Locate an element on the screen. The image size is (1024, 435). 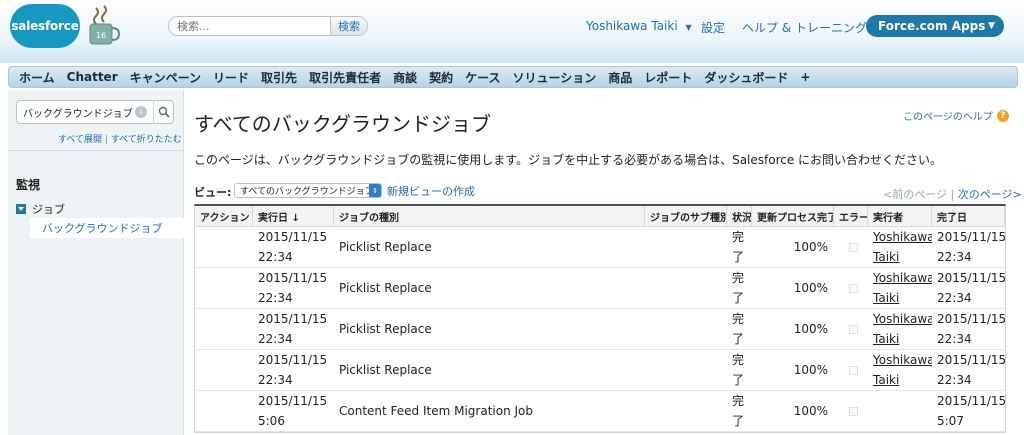
tab-reports: レポート is located at coordinates (668, 77).